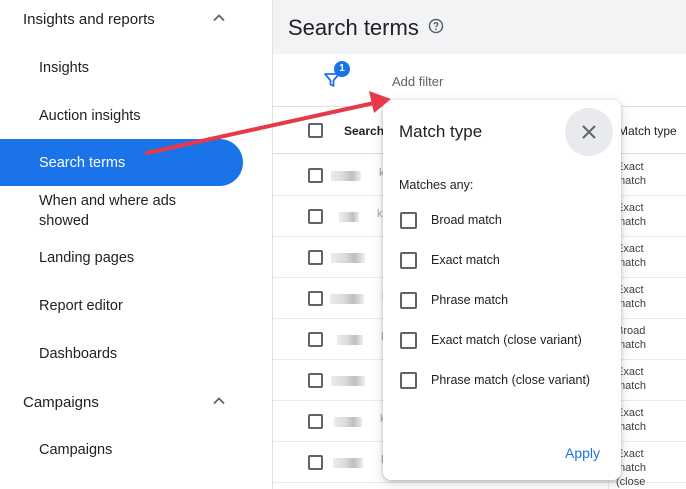 This screenshot has height=489, width=686. Describe the element at coordinates (76, 450) in the screenshot. I see `sidebar-item-label: Campaigns` at that location.